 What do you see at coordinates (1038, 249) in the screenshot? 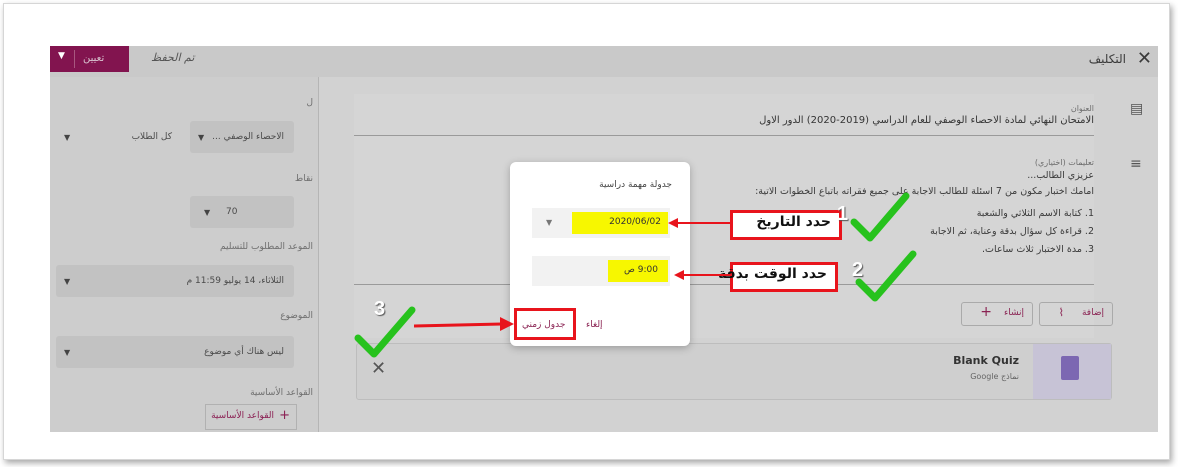
I see `instructions-line: 3. مدة الاختبار ثلاث ساعات.` at bounding box center [1038, 249].